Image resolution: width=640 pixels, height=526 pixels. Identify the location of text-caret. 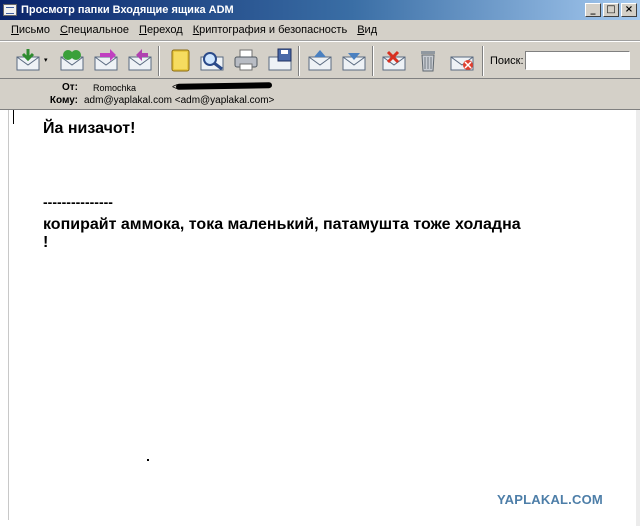
(13, 117).